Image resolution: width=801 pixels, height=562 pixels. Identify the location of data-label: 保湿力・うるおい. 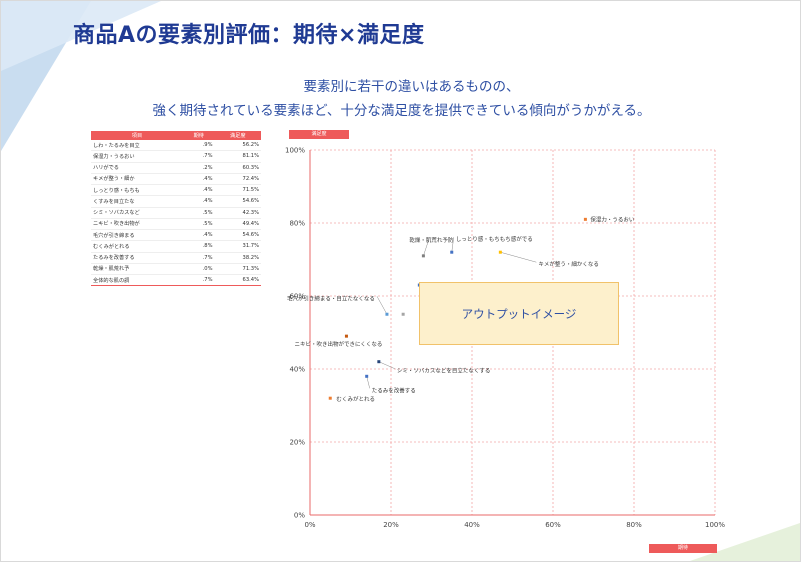
(612, 219).